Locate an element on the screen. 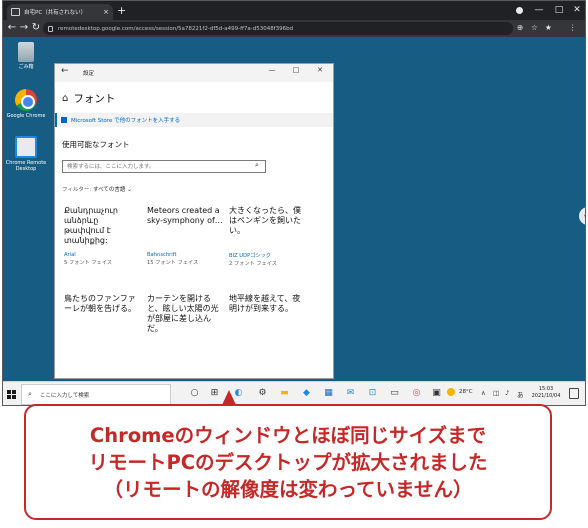 The image size is (588, 528). callout-line-1: Chromeのウィンドウとほぼ同じサイズまで is located at coordinates (288, 435).